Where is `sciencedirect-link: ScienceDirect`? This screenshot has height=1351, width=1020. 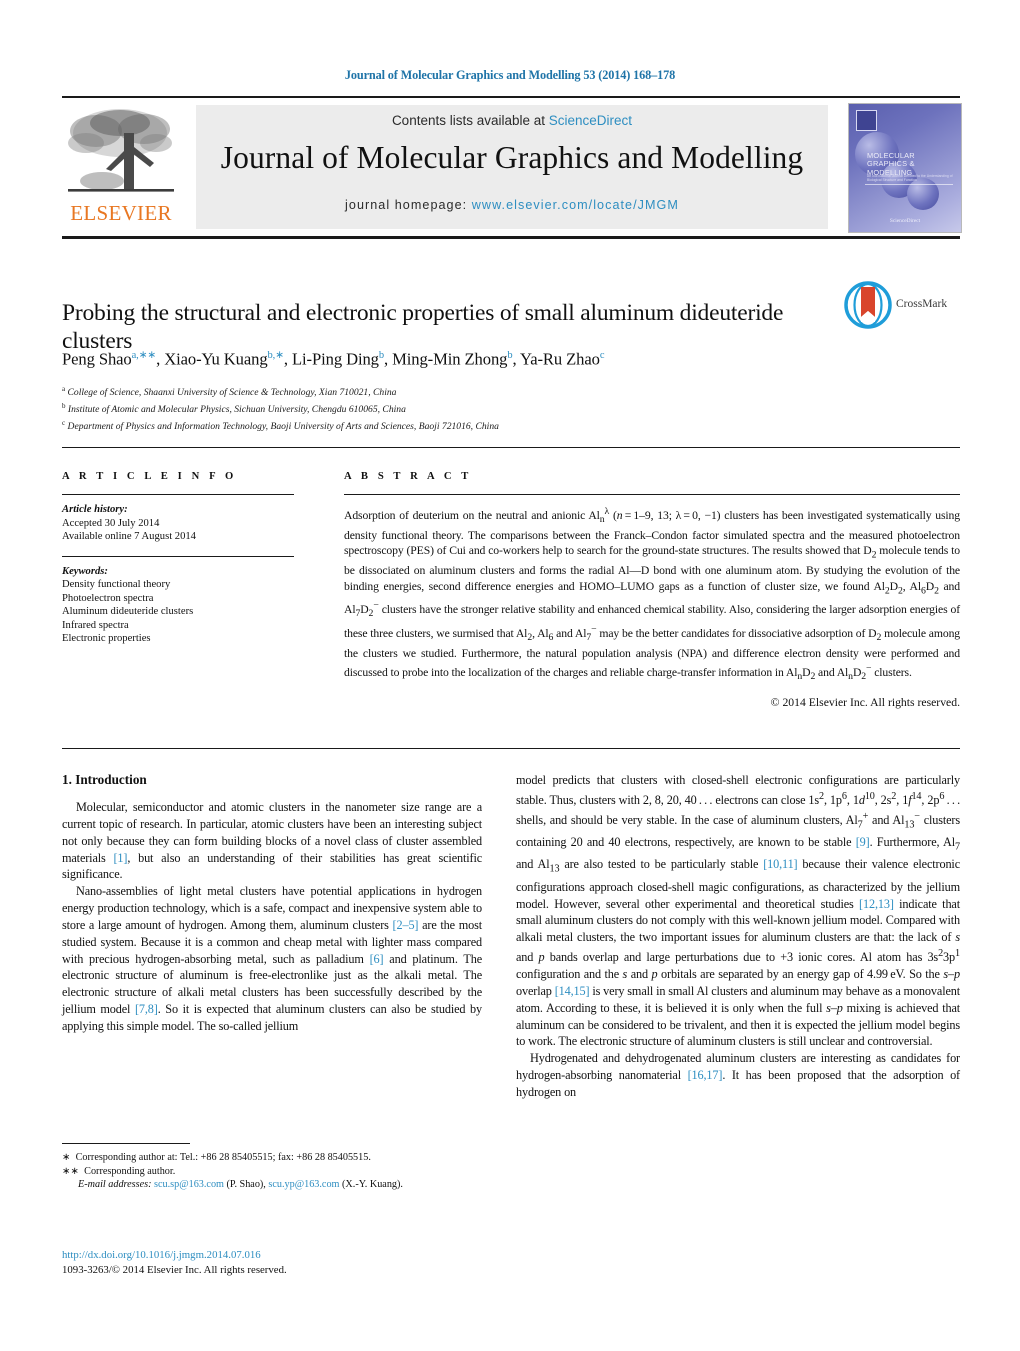 sciencedirect-link: ScienceDirect is located at coordinates (590, 120).